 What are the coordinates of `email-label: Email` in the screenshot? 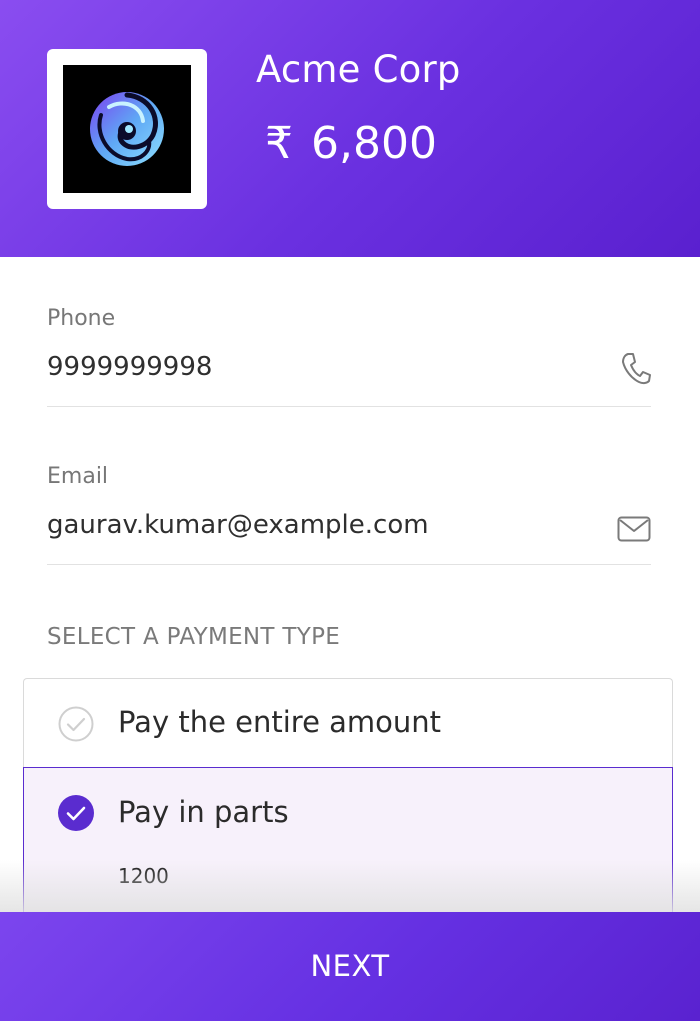 It's located at (78, 476).